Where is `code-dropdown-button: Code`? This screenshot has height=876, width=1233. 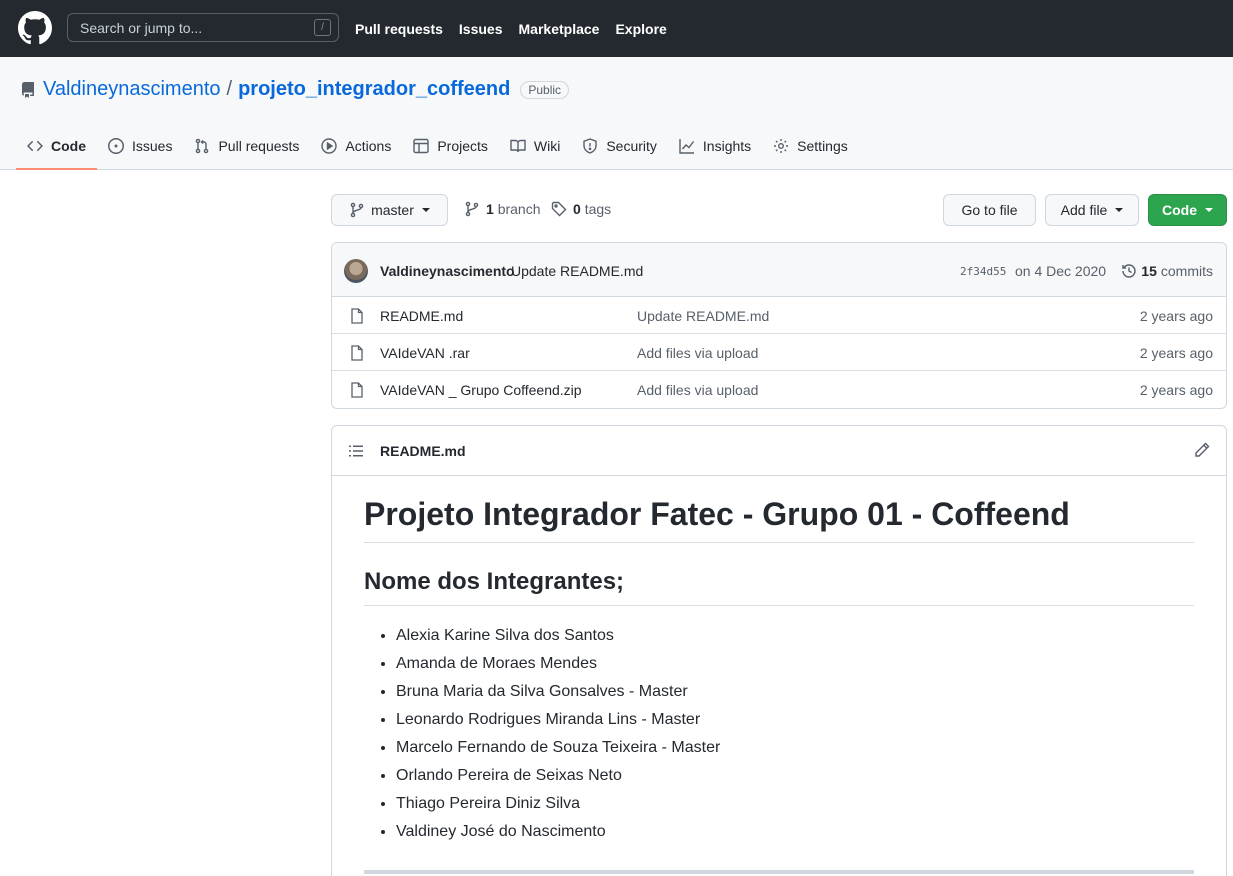
code-dropdown-button: Code is located at coordinates (1187, 210).